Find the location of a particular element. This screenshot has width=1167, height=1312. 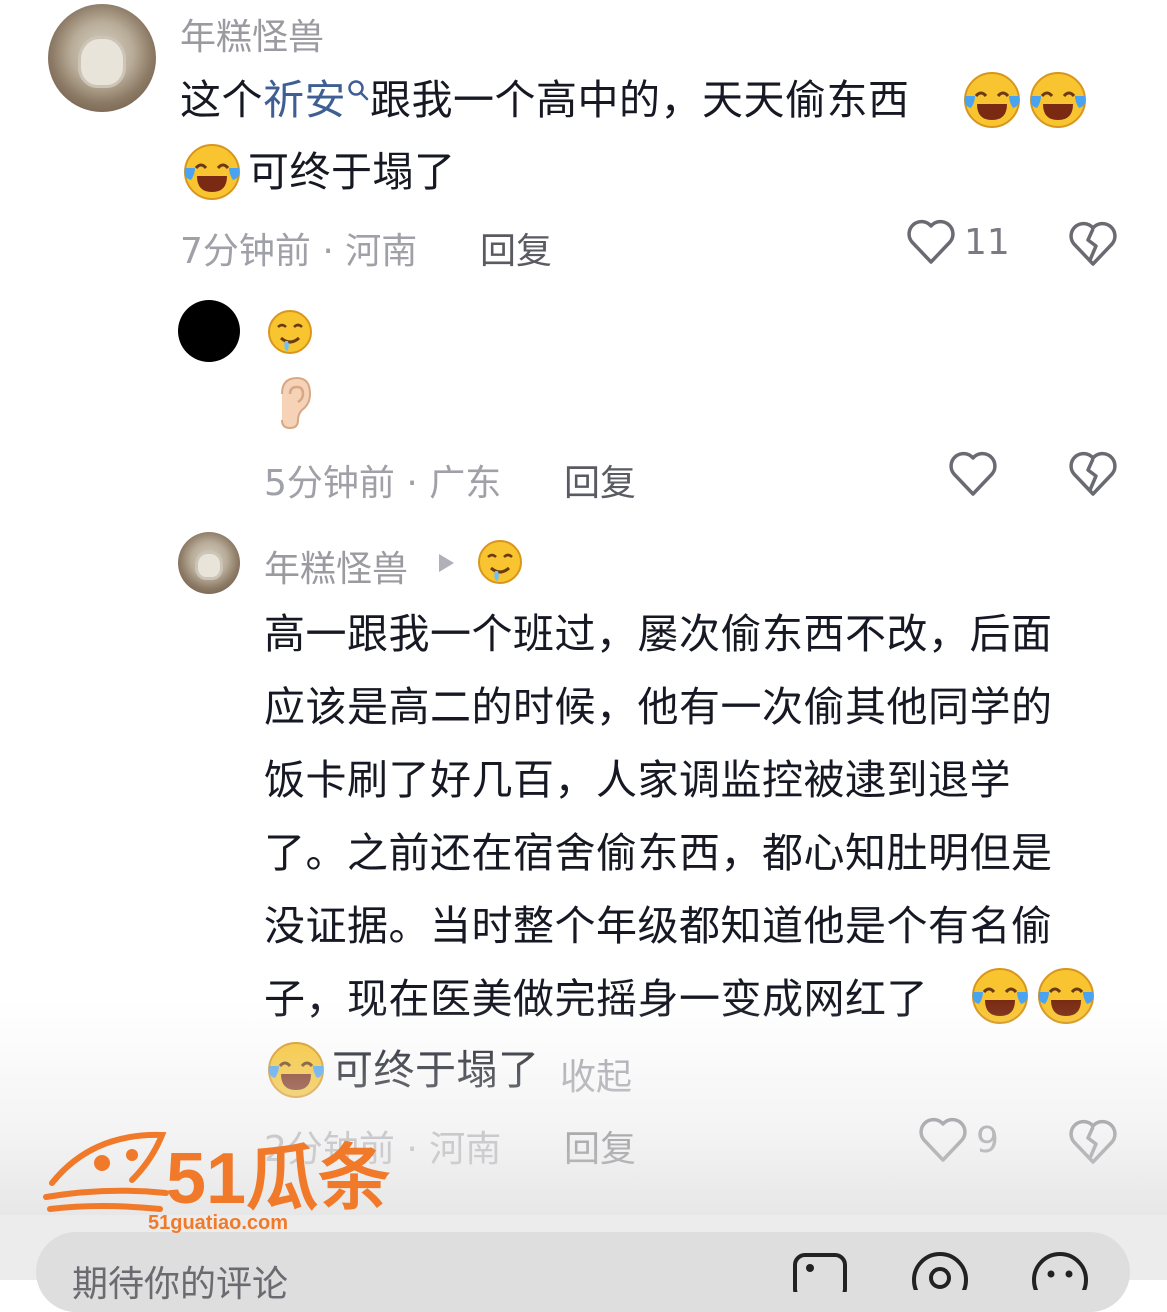

image-icon is located at coordinates (820, 1272).